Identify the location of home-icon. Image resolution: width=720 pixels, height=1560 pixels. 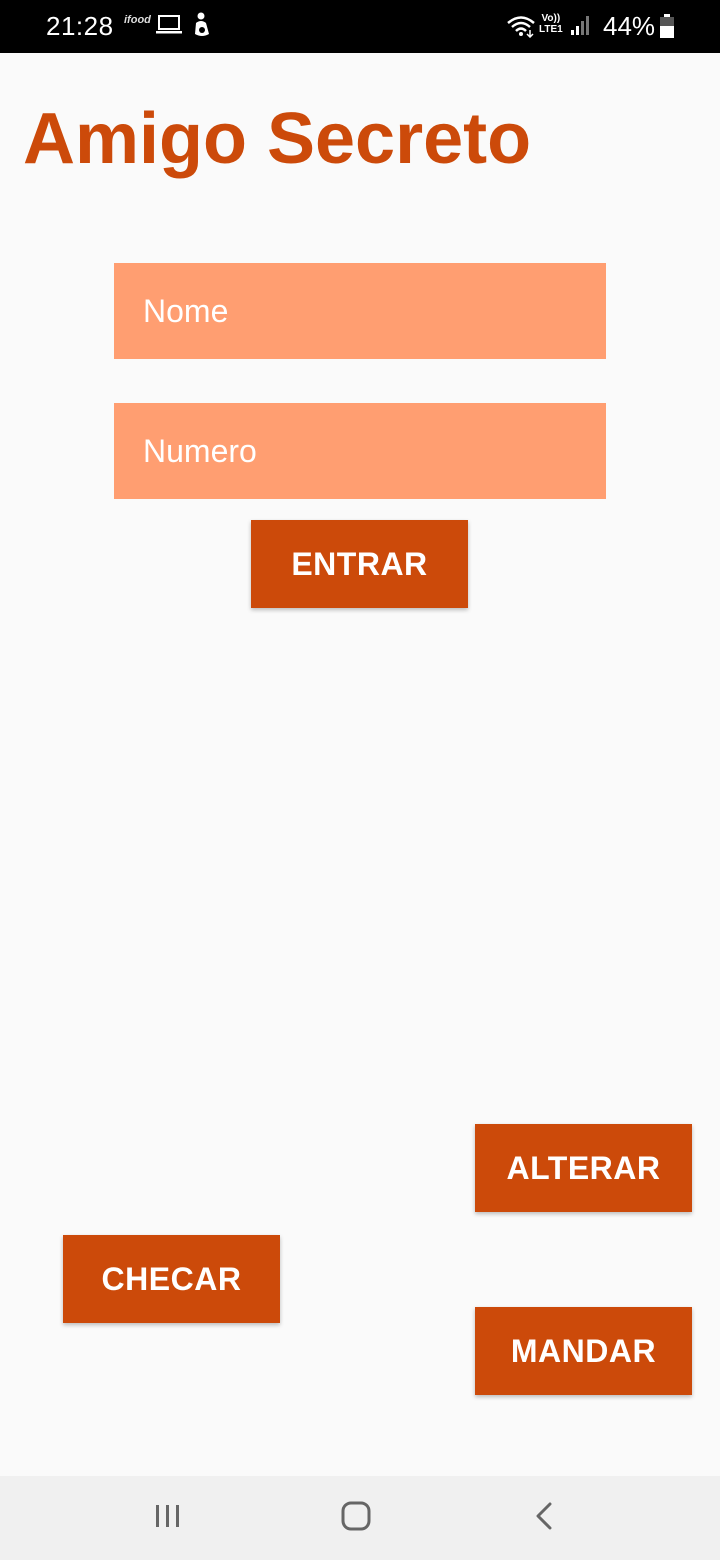
(356, 1518).